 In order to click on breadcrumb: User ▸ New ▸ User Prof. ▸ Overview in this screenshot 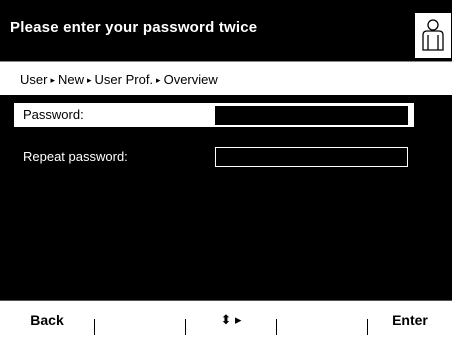, I will do `click(226, 78)`.